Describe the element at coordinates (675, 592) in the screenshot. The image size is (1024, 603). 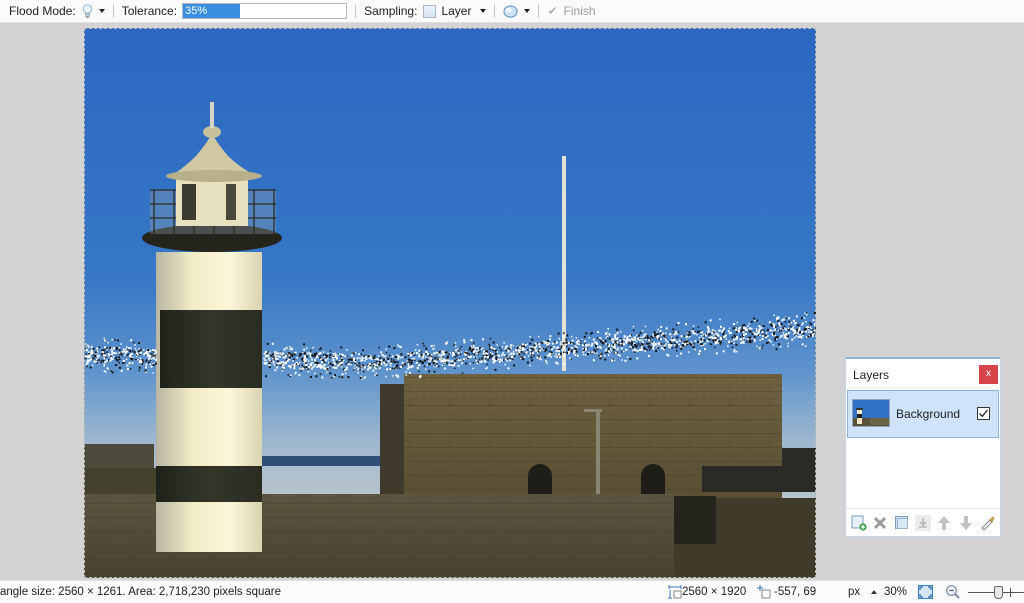
I see `image-size-icon` at that location.